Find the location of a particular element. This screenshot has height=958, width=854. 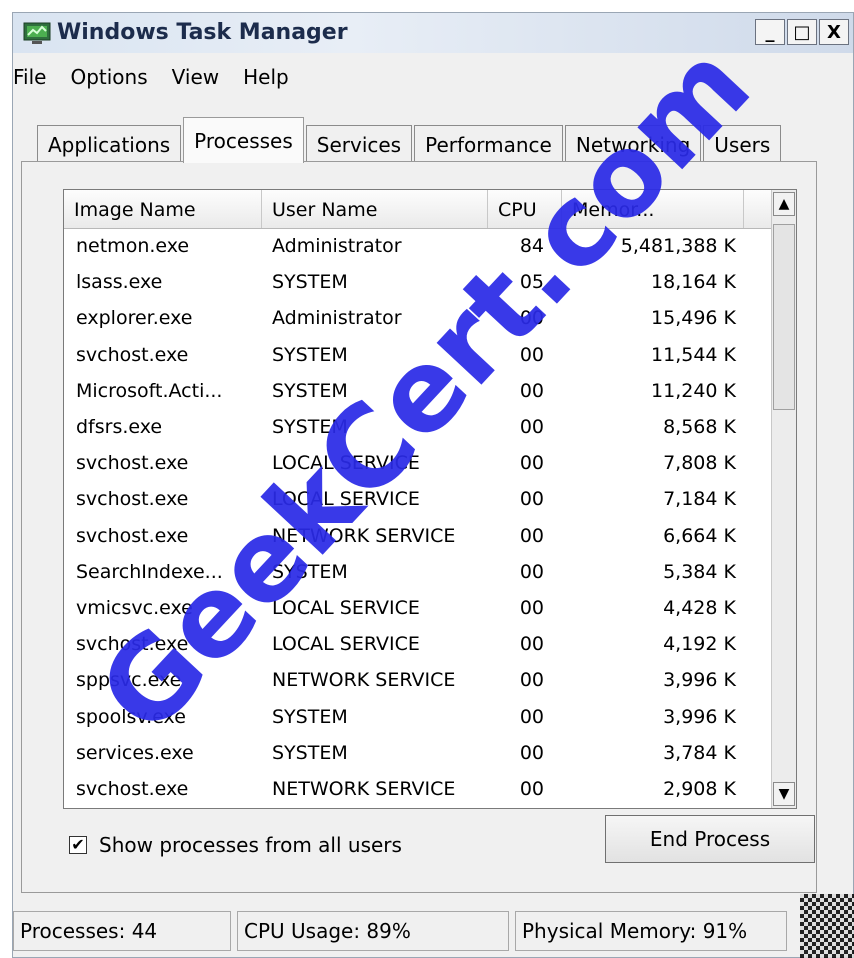

cell-memory: 3,996 K is located at coordinates (699, 716).